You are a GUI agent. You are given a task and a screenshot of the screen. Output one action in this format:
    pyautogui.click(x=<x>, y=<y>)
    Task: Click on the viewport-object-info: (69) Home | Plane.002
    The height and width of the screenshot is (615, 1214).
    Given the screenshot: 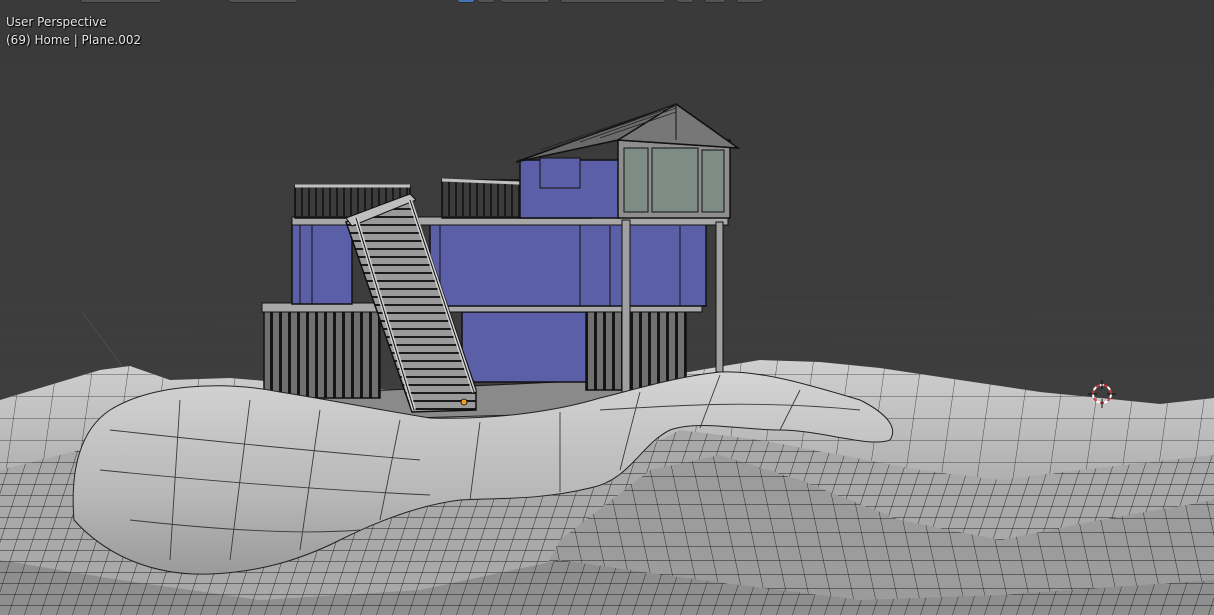 What is the action you would take?
    pyautogui.click(x=74, y=40)
    